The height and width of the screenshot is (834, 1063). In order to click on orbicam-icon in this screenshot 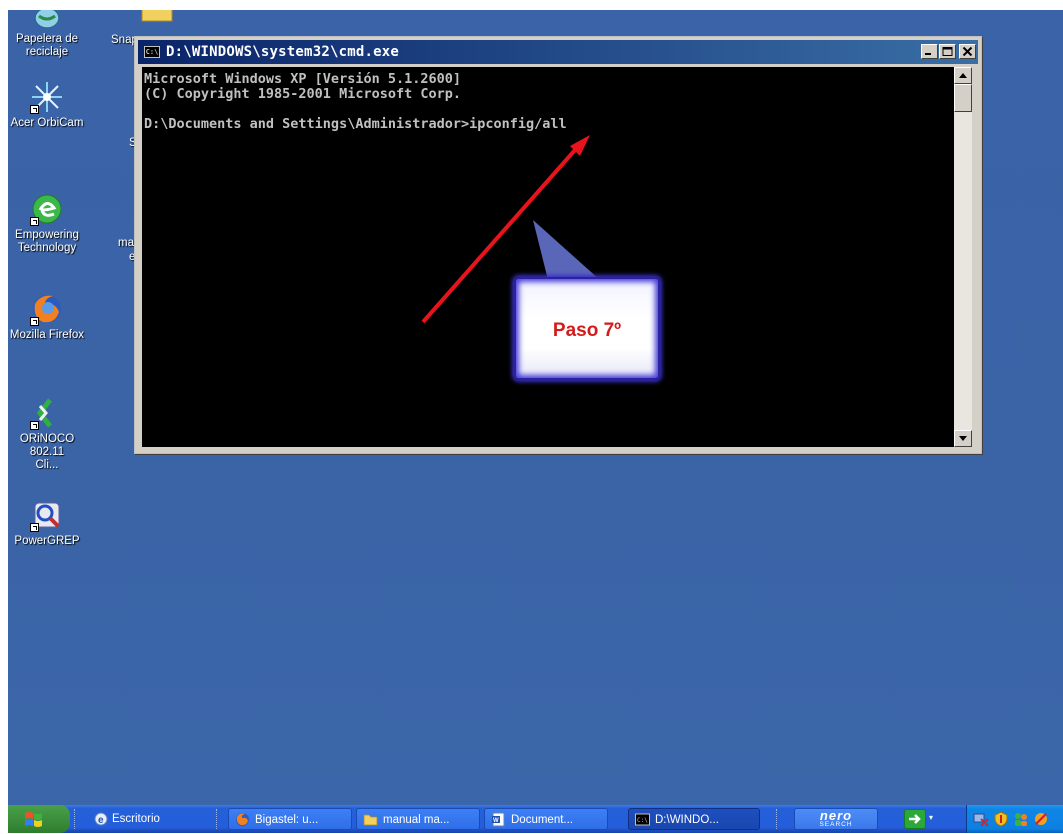, I will do `click(47, 97)`.